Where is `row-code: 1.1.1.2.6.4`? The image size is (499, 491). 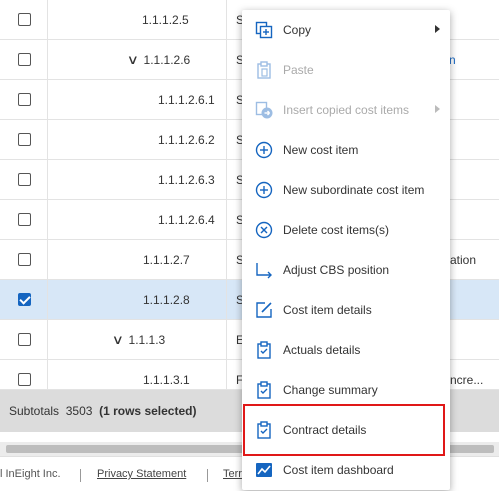
row-code: 1.1.1.2.6.4 is located at coordinates (186, 220).